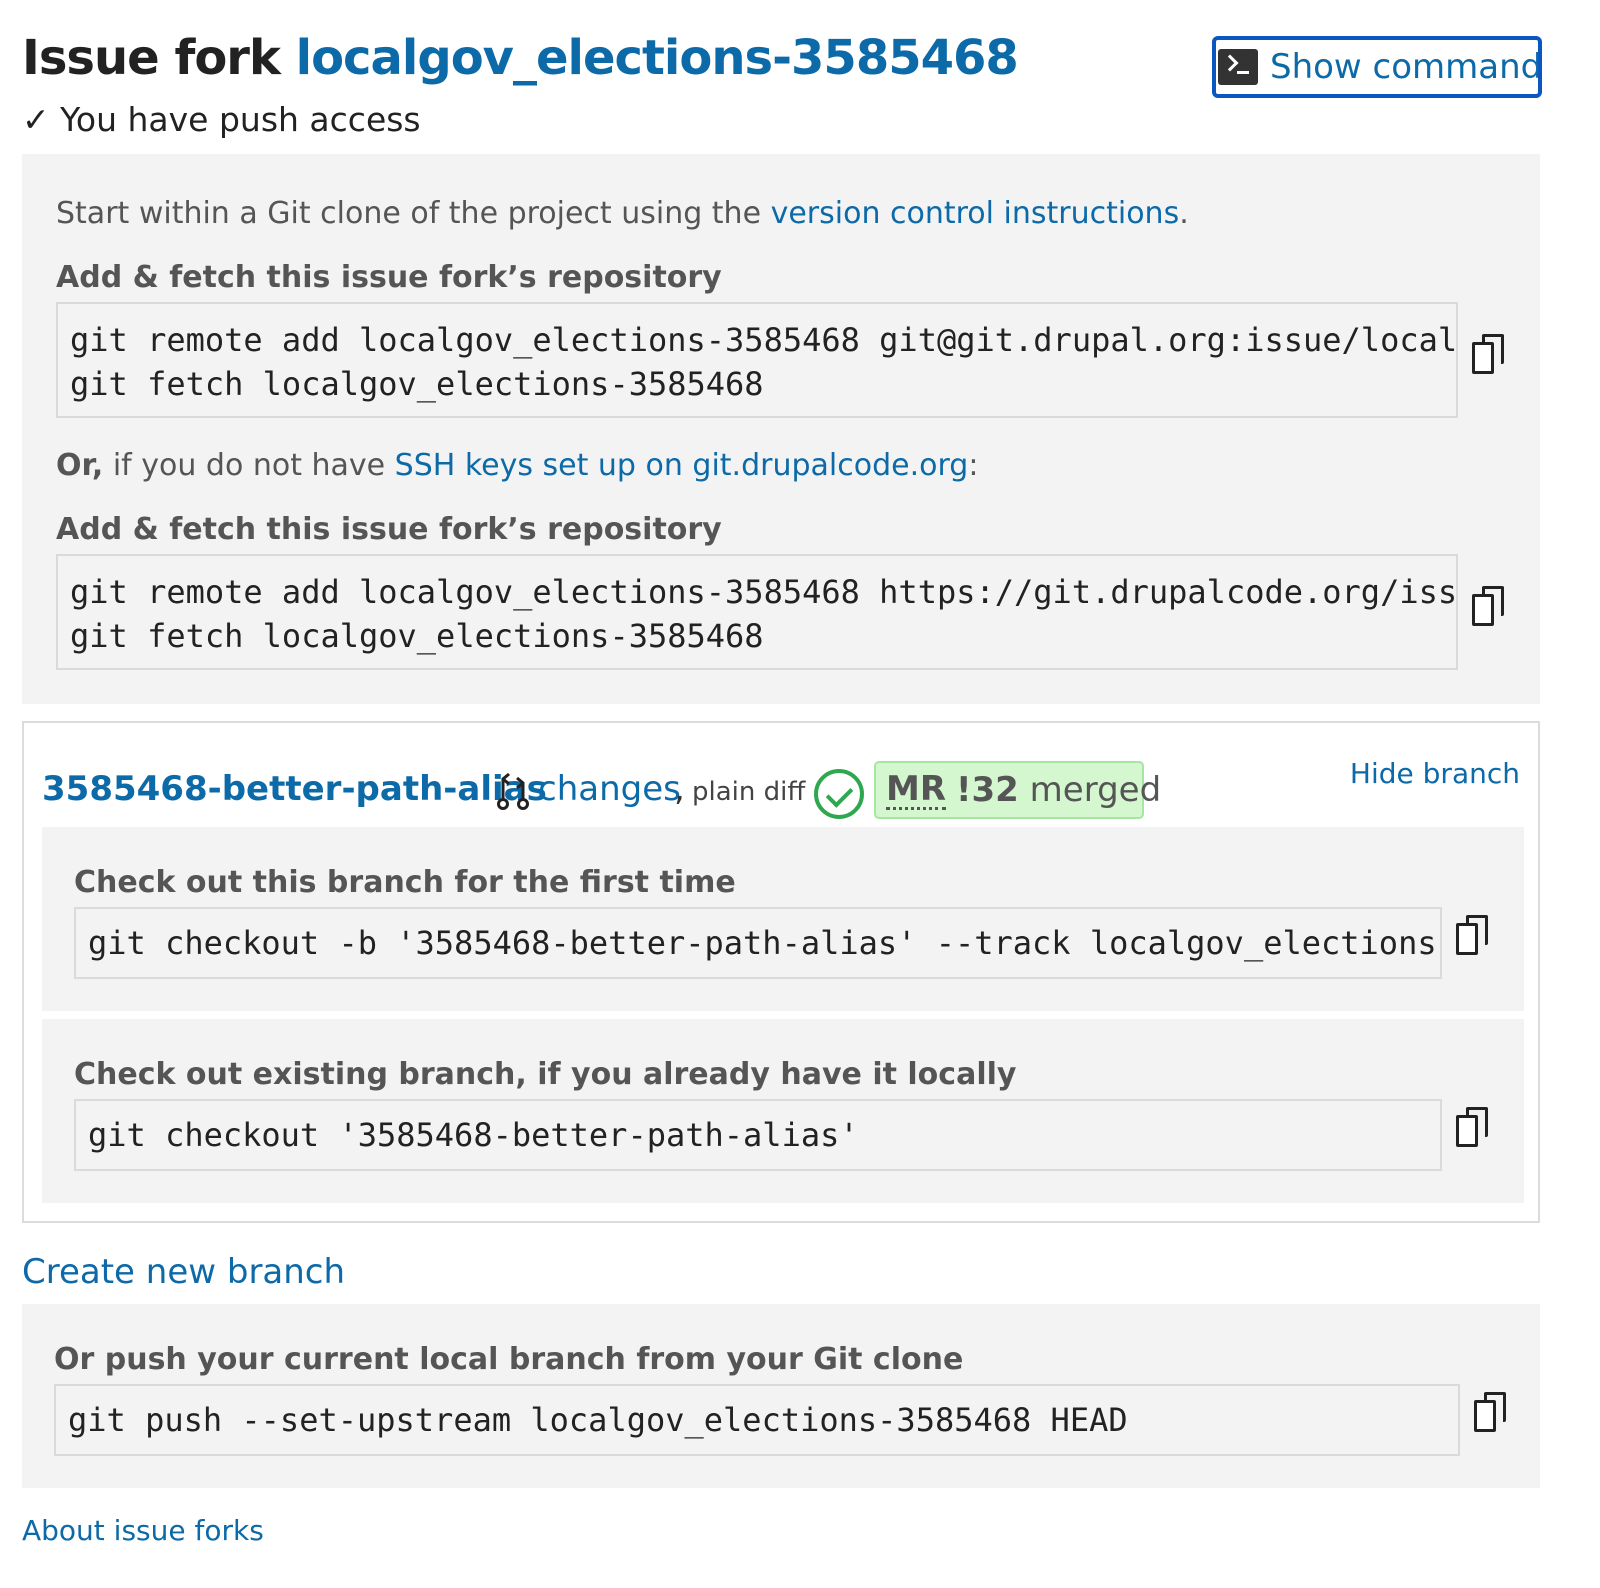  I want to click on create-new-branch-link: Create new branch, so click(183, 1272).